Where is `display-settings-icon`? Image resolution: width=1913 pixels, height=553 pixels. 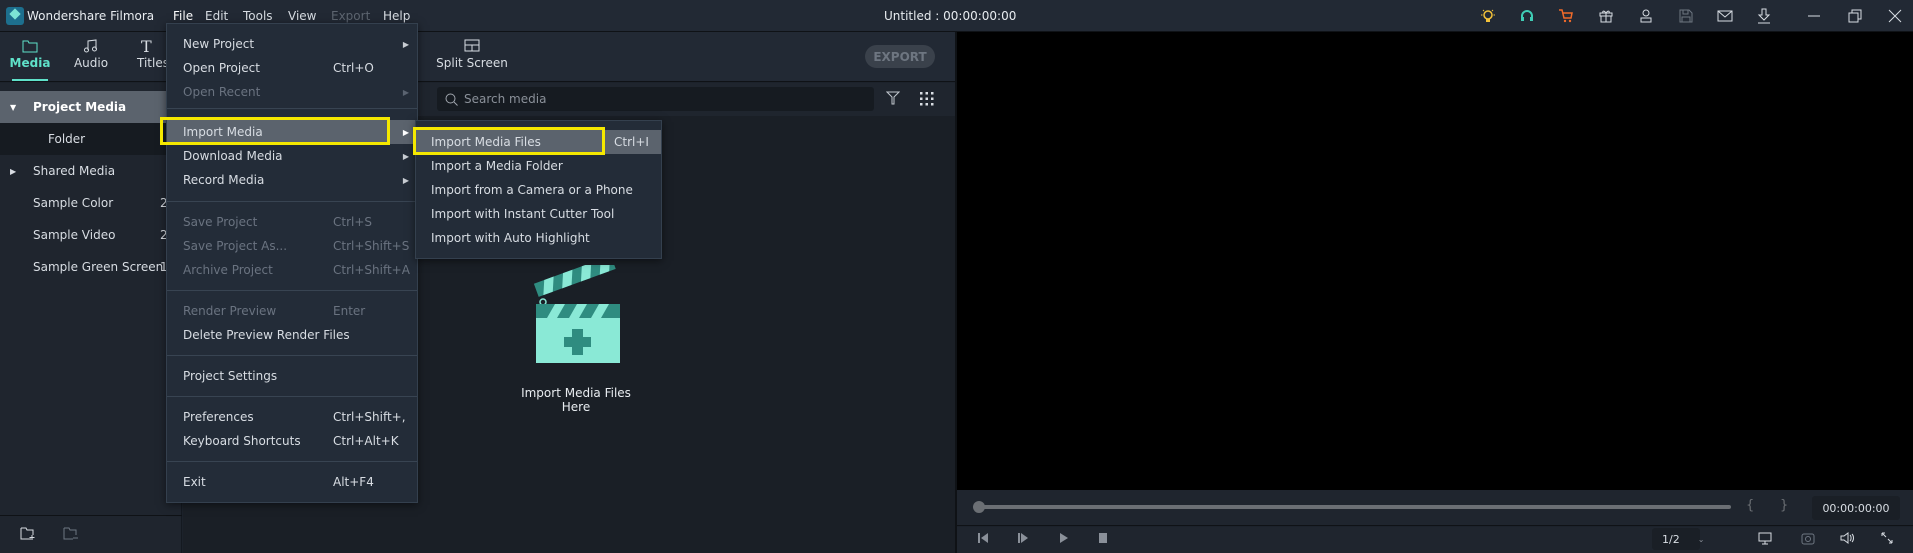
display-settings-icon is located at coordinates (1765, 540).